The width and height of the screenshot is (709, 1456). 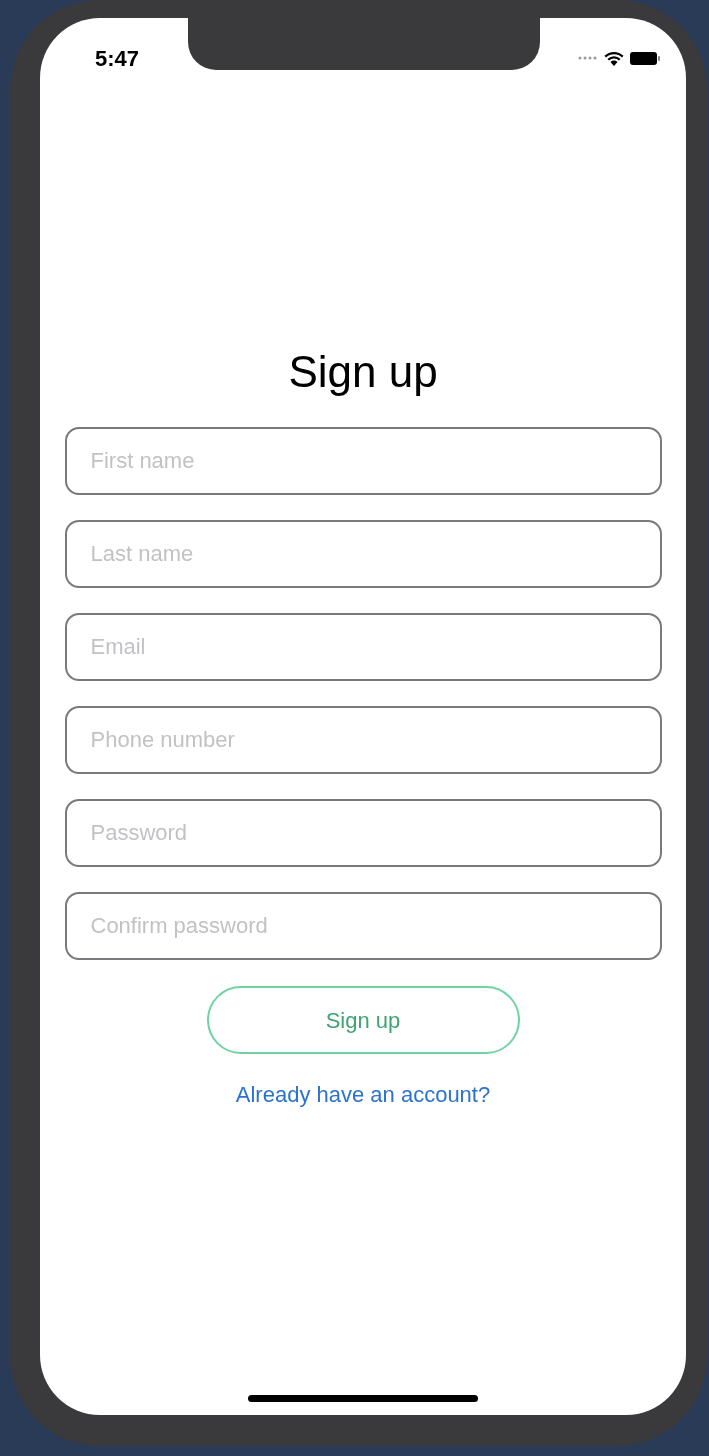 What do you see at coordinates (614, 58) in the screenshot?
I see `wifi-icon` at bounding box center [614, 58].